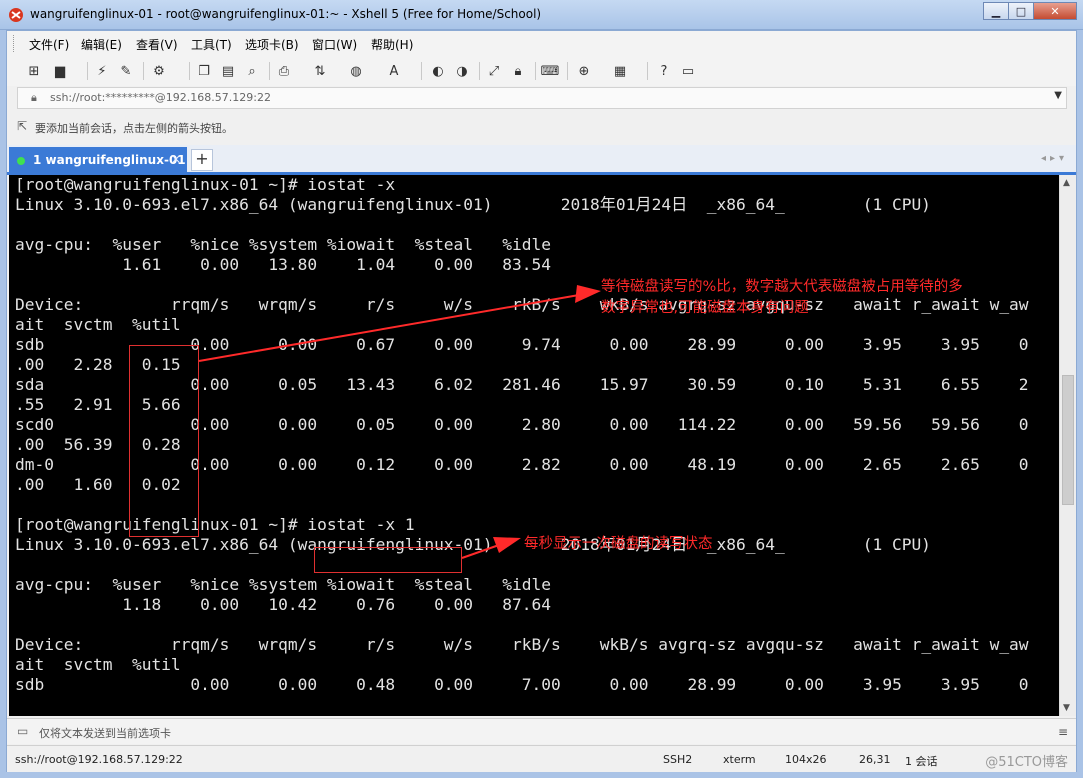  I want to click on status-term: xterm, so click(739, 759).